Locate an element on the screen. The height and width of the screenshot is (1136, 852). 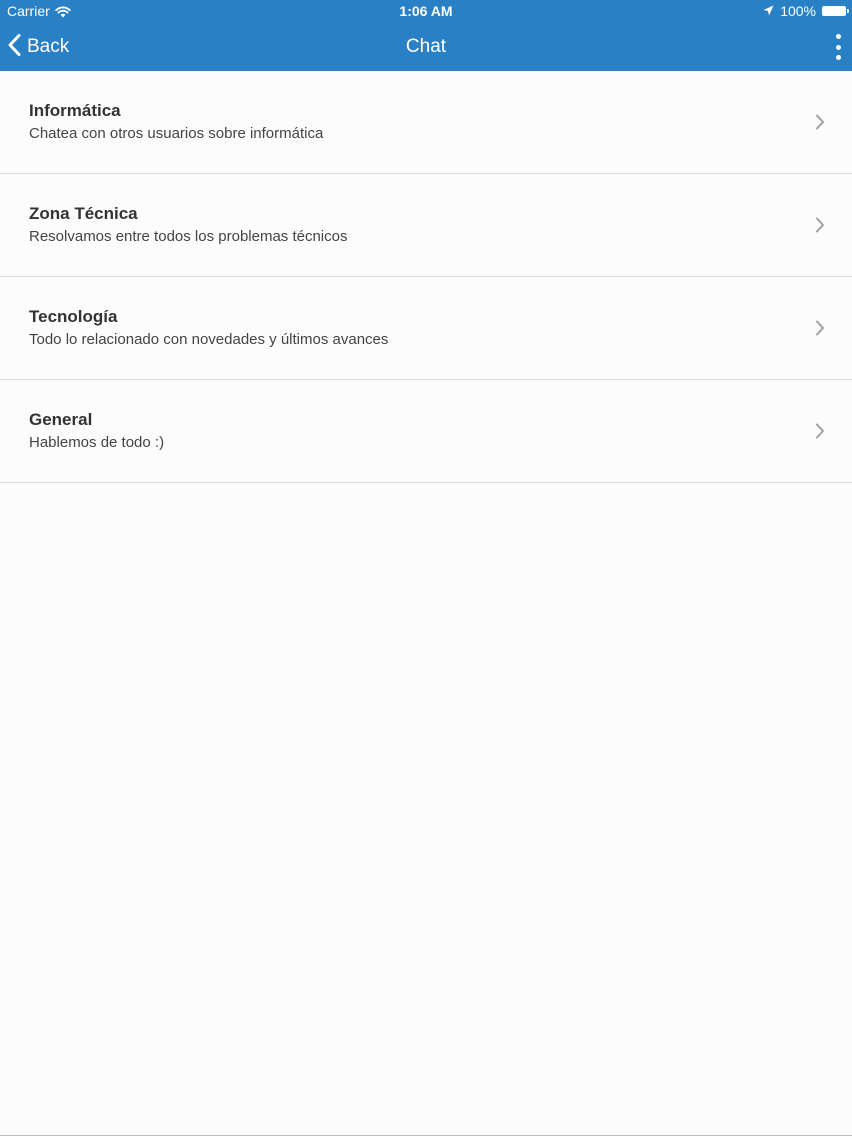
battery-percent: 100% is located at coordinates (798, 11).